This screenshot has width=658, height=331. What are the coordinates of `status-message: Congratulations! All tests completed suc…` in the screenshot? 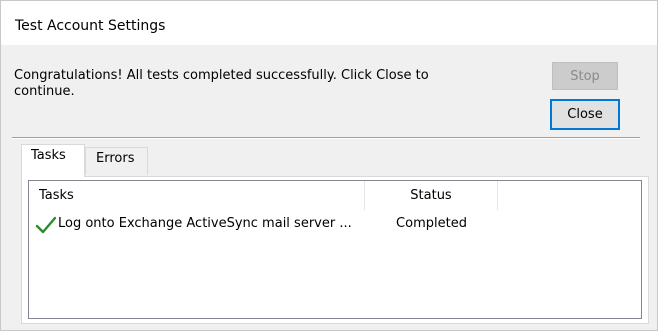 It's located at (221, 83).